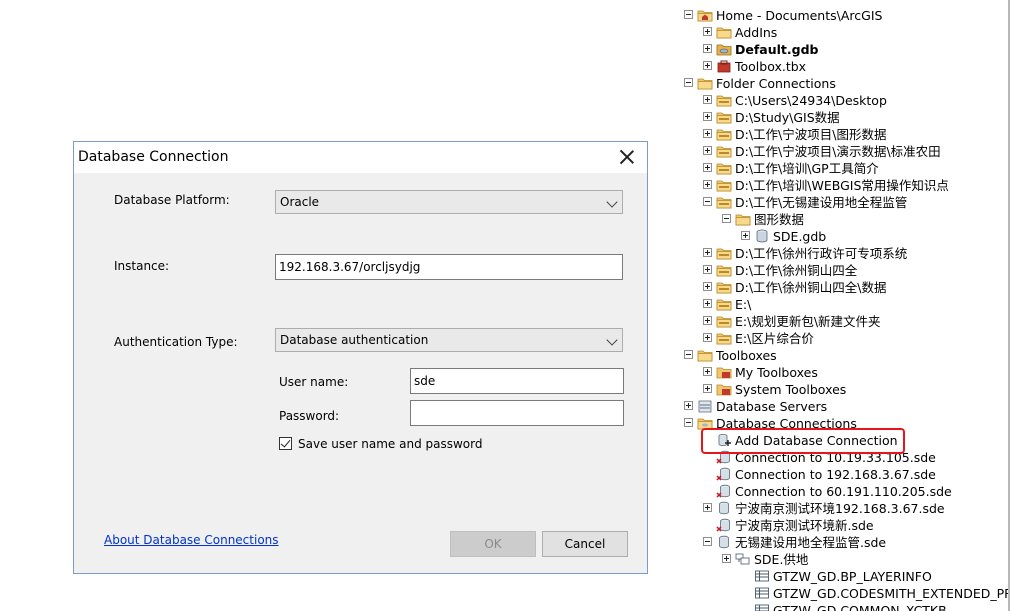 Image resolution: width=1010 pixels, height=611 pixels. I want to click on tree-item: E:\, so click(843, 304).